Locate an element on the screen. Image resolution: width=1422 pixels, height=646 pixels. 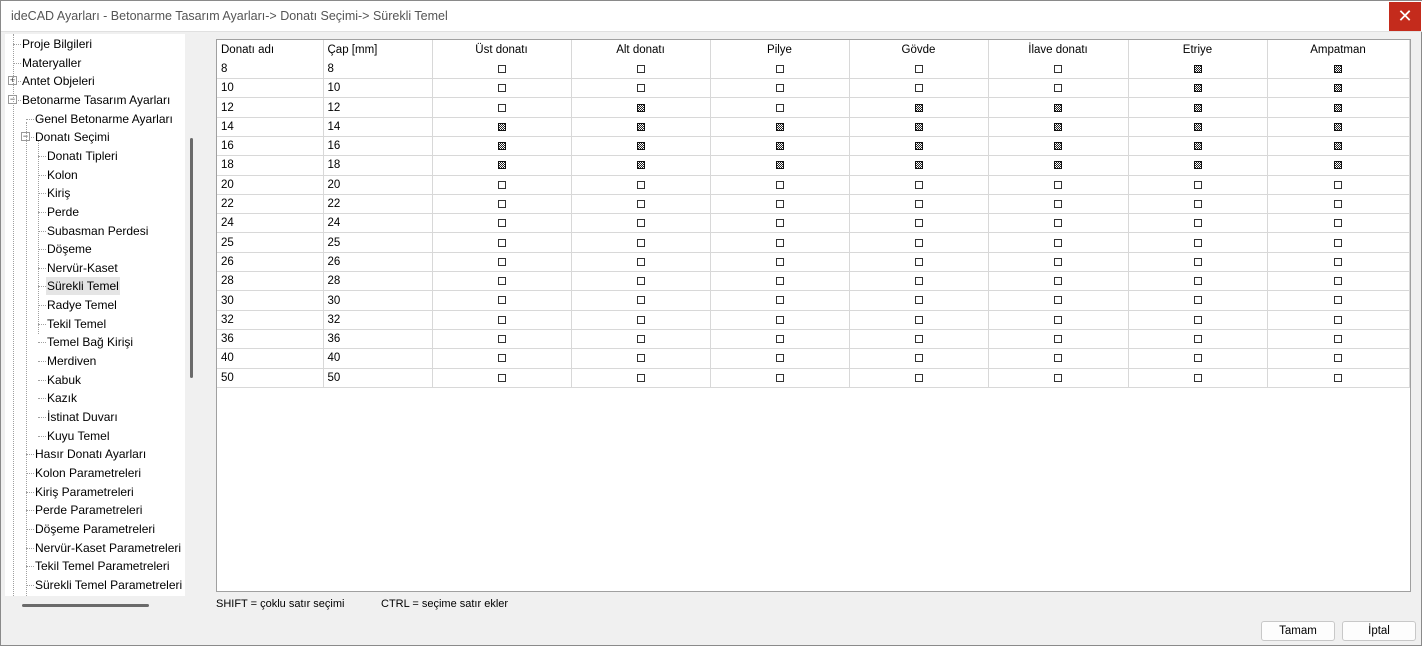
diameter-cell: 14 is located at coordinates (378, 127).